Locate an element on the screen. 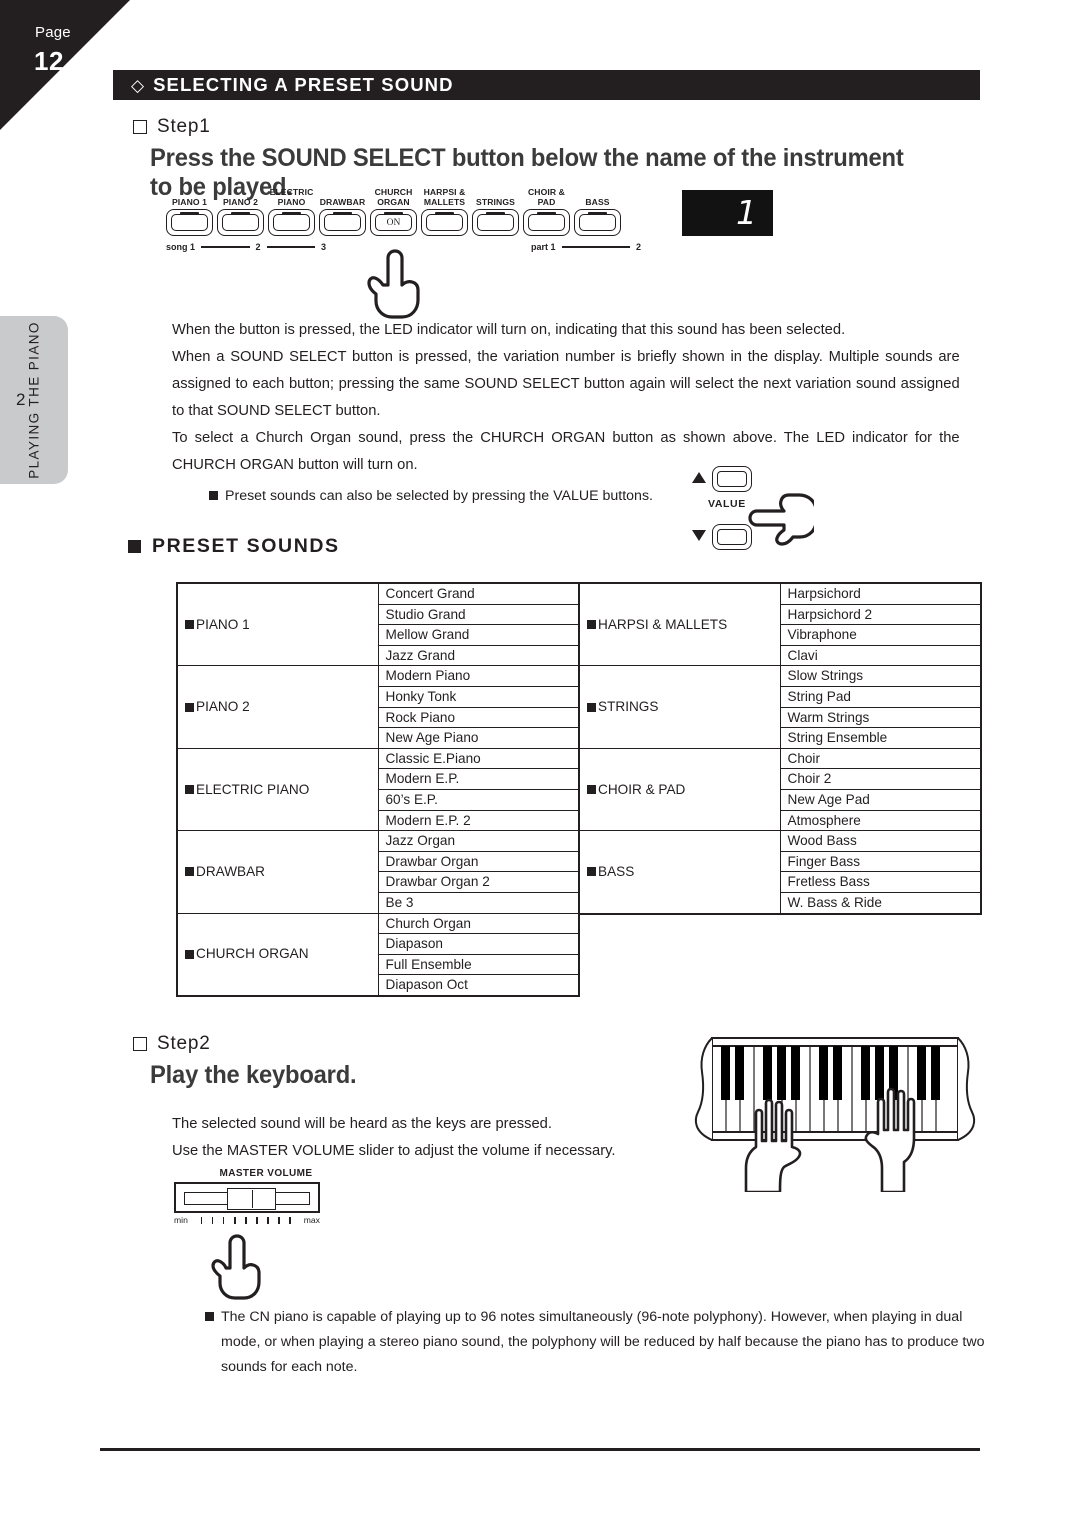  button-inner: ON is located at coordinates (393, 222).